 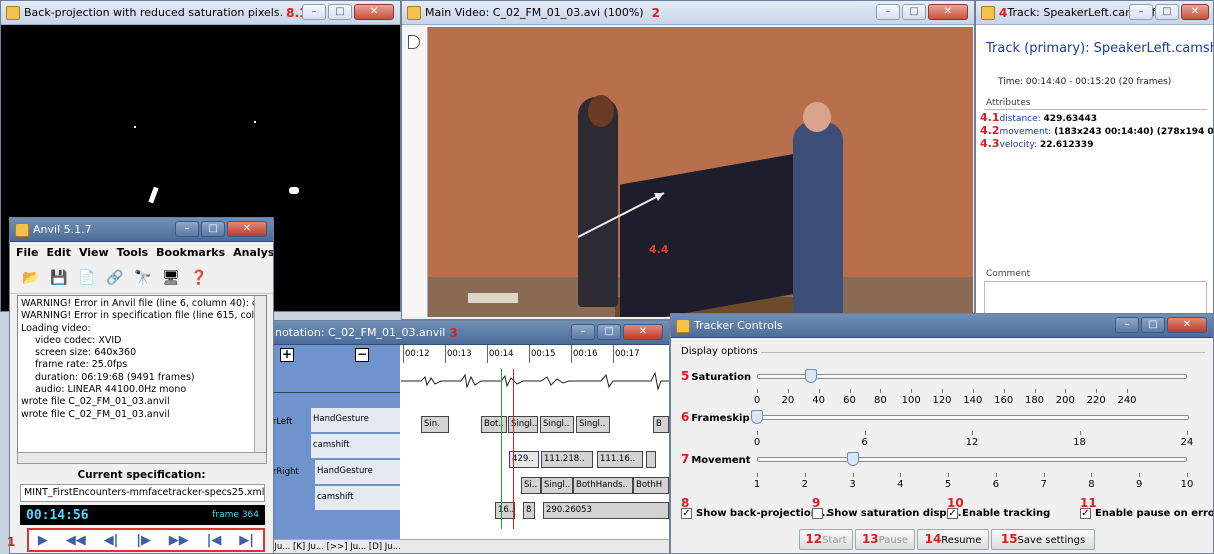 What do you see at coordinates (513, 449) in the screenshot?
I see `playhead-red` at bounding box center [513, 449].